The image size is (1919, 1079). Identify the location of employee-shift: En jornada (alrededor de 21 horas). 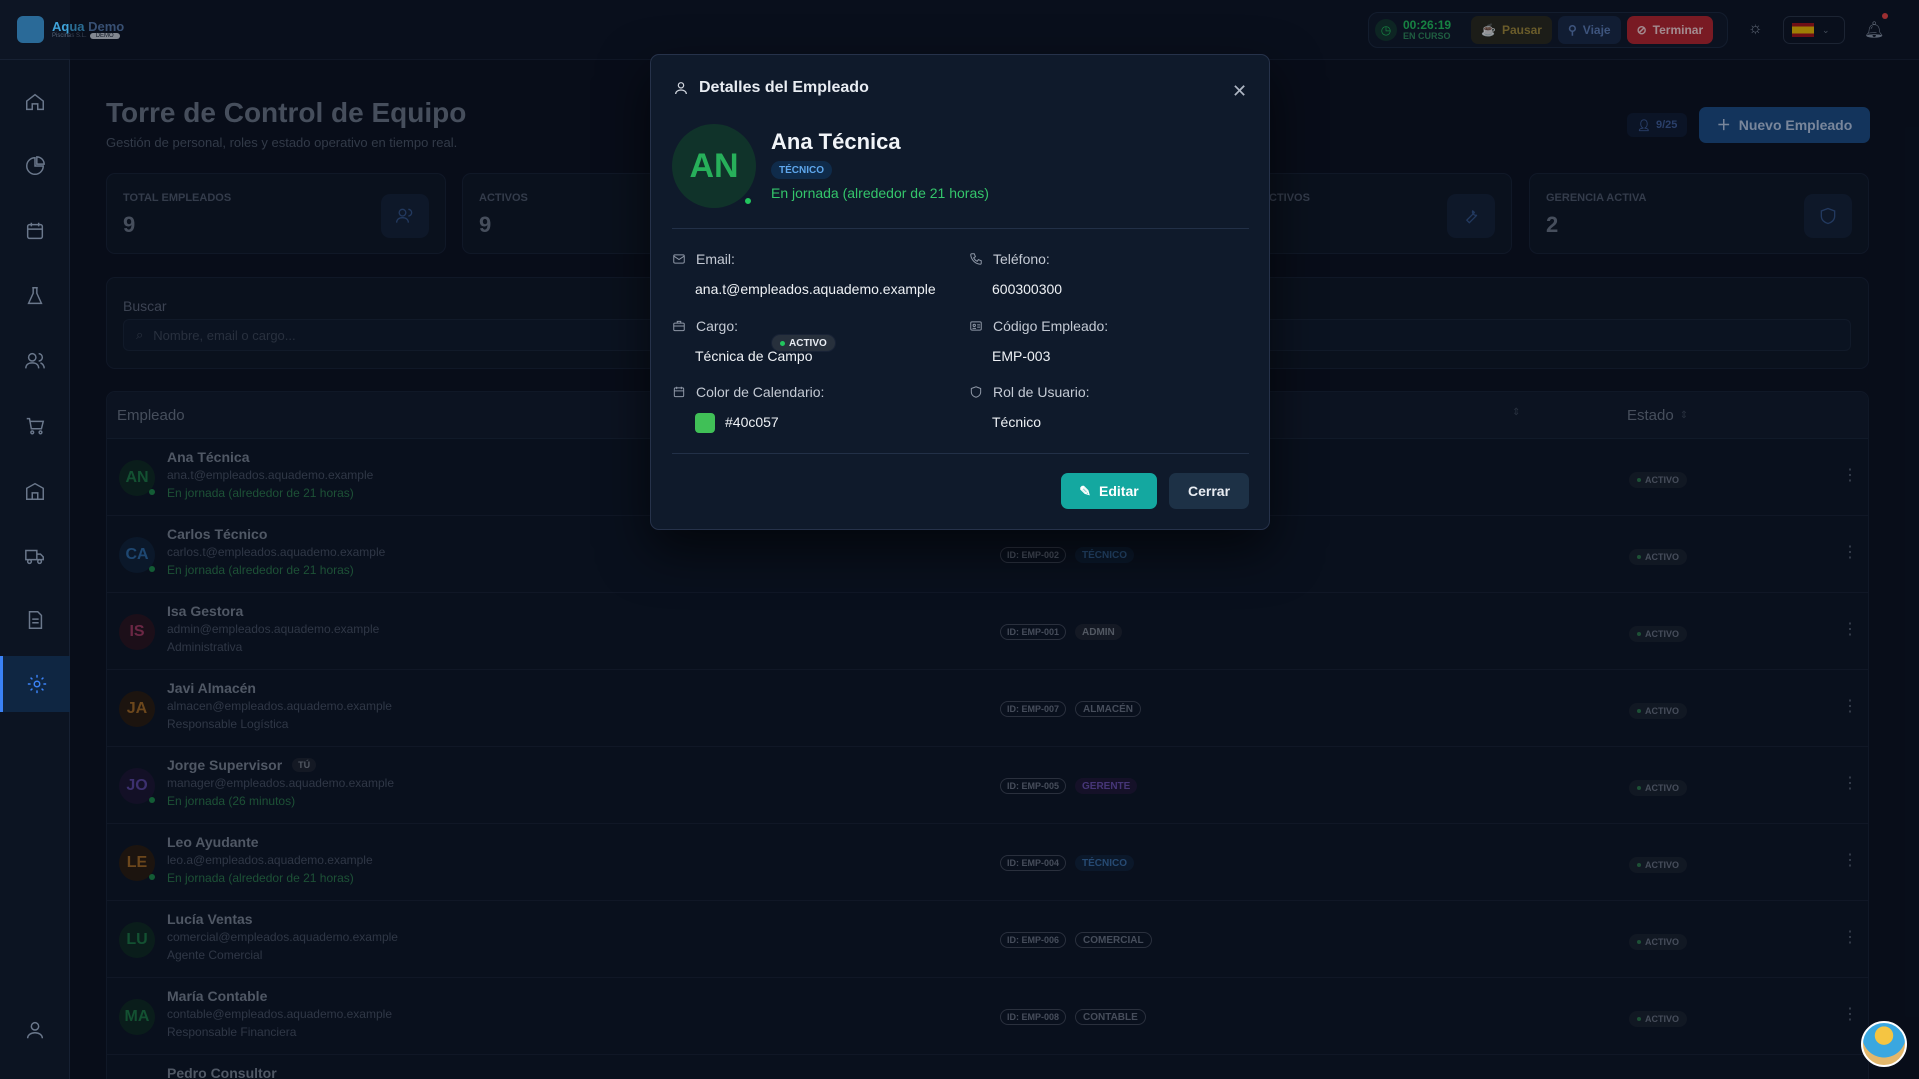
(880, 193).